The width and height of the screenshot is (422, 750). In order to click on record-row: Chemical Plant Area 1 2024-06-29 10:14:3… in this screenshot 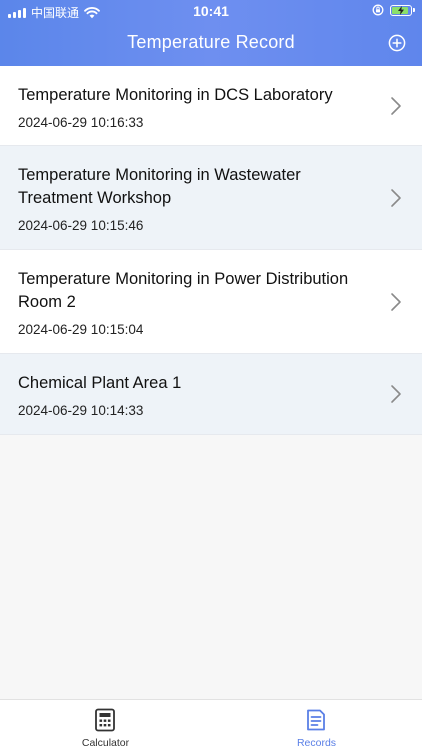, I will do `click(211, 394)`.